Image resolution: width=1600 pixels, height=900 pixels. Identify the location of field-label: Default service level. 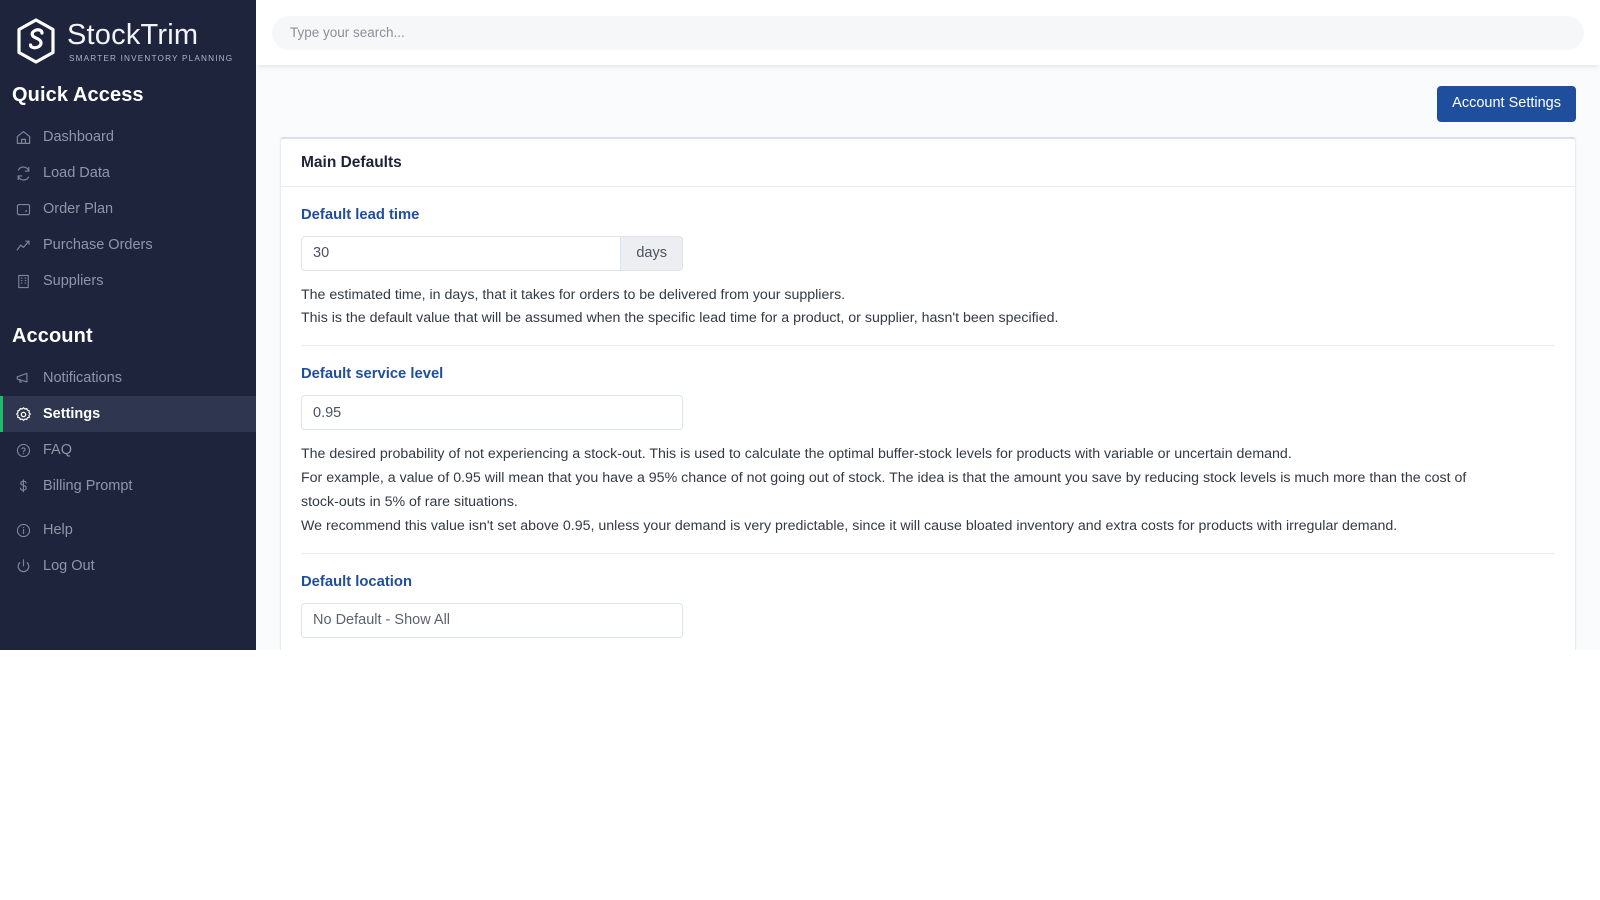
(372, 374).